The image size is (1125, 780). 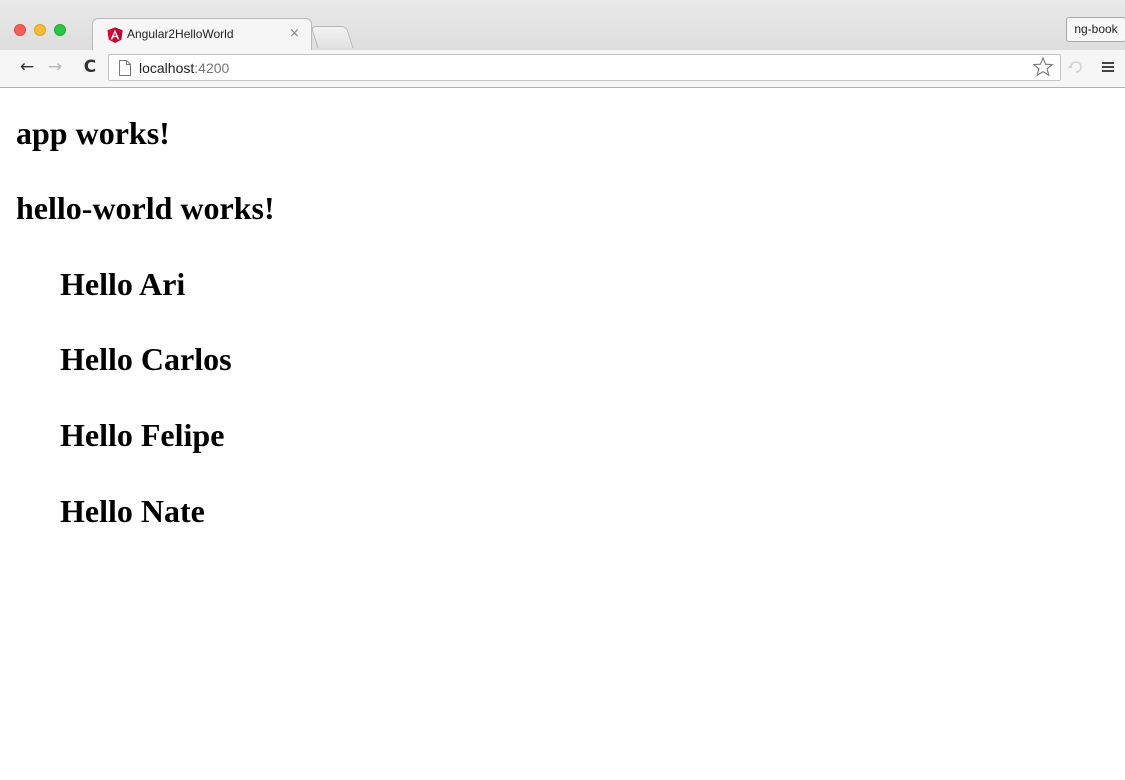 What do you see at coordinates (212, 68) in the screenshot?
I see `url-port: :4200` at bounding box center [212, 68].